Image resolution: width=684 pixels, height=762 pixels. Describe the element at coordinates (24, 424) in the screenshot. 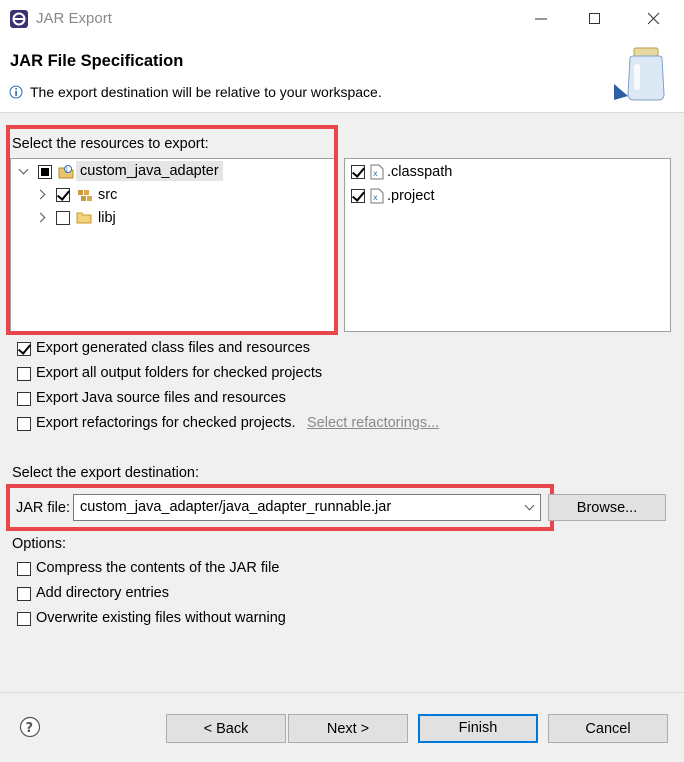

I see `export-refactorings-checkbox` at that location.